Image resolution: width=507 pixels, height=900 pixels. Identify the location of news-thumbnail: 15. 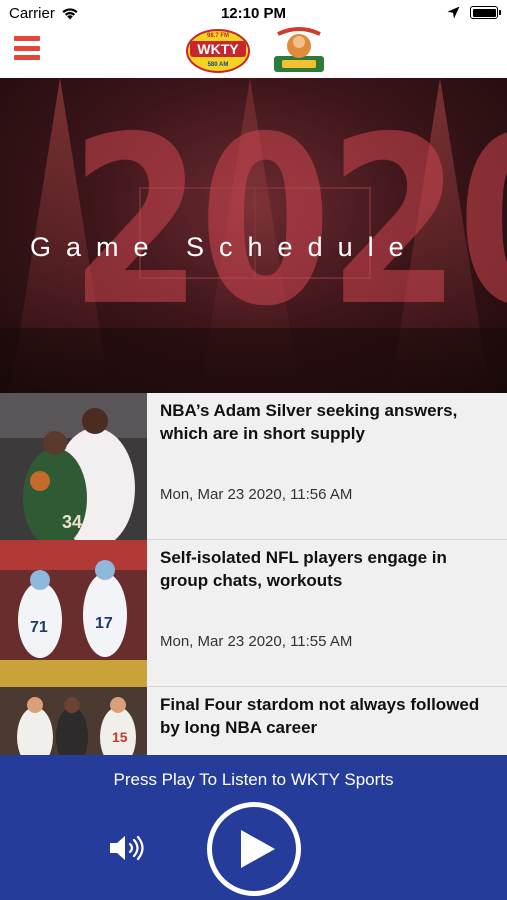
(73, 721).